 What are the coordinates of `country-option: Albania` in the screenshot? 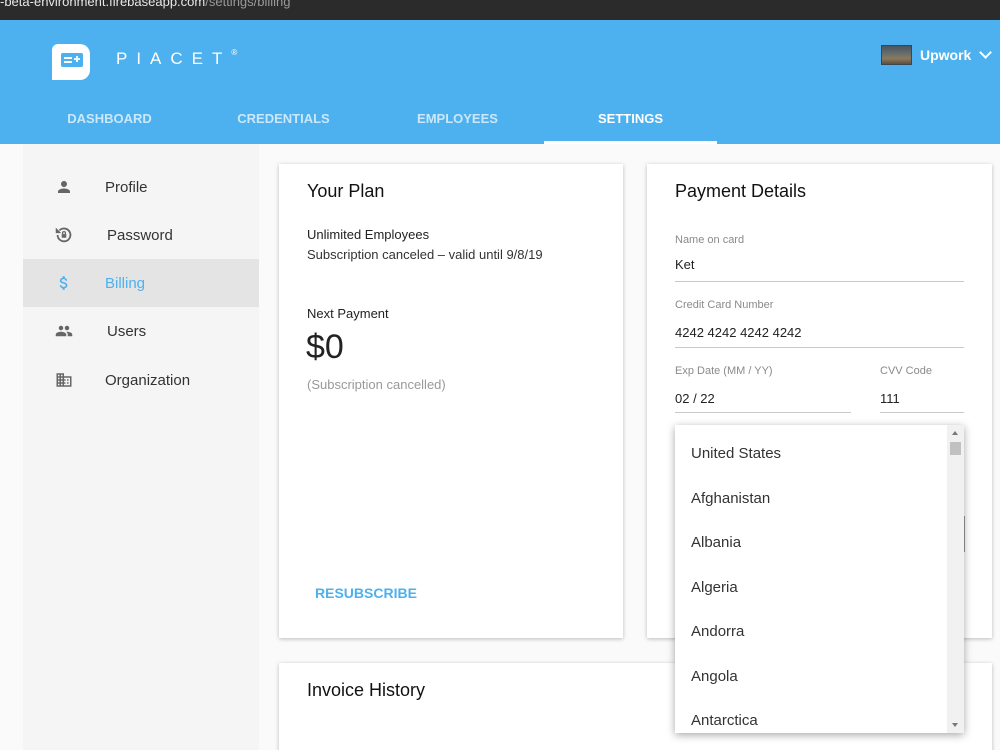 It's located at (716, 542).